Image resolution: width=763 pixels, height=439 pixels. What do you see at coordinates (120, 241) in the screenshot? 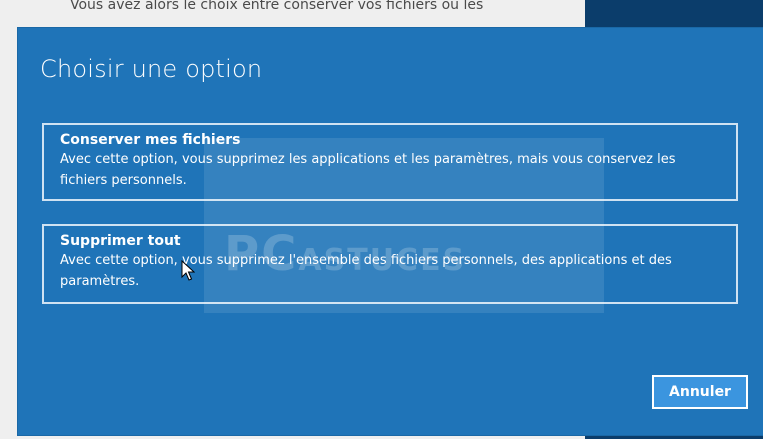
I see `option-remove-everything-title: Supprimer tout` at bounding box center [120, 241].